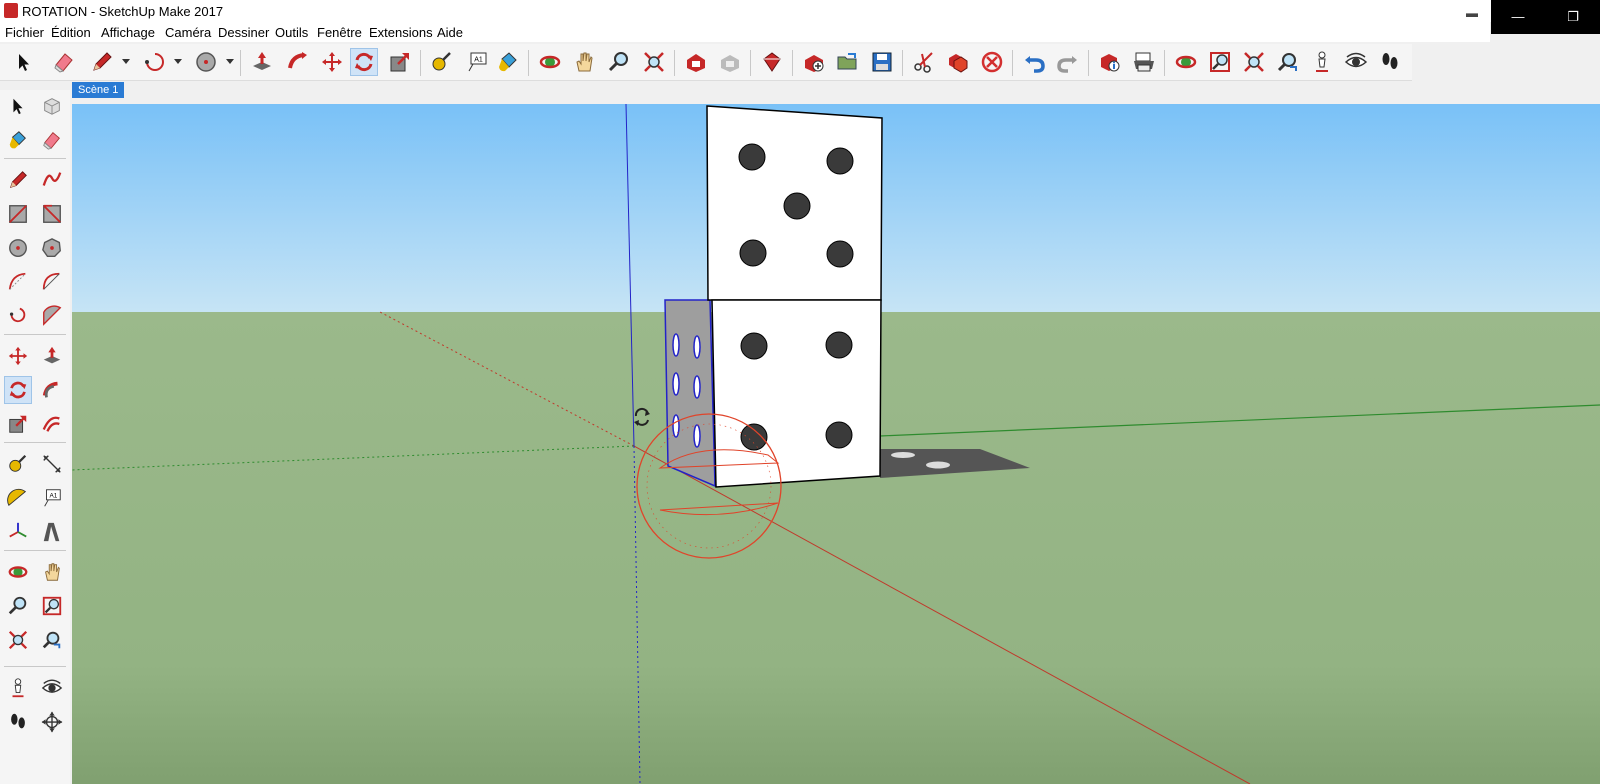  I want to click on line-icon, so click(18, 180).